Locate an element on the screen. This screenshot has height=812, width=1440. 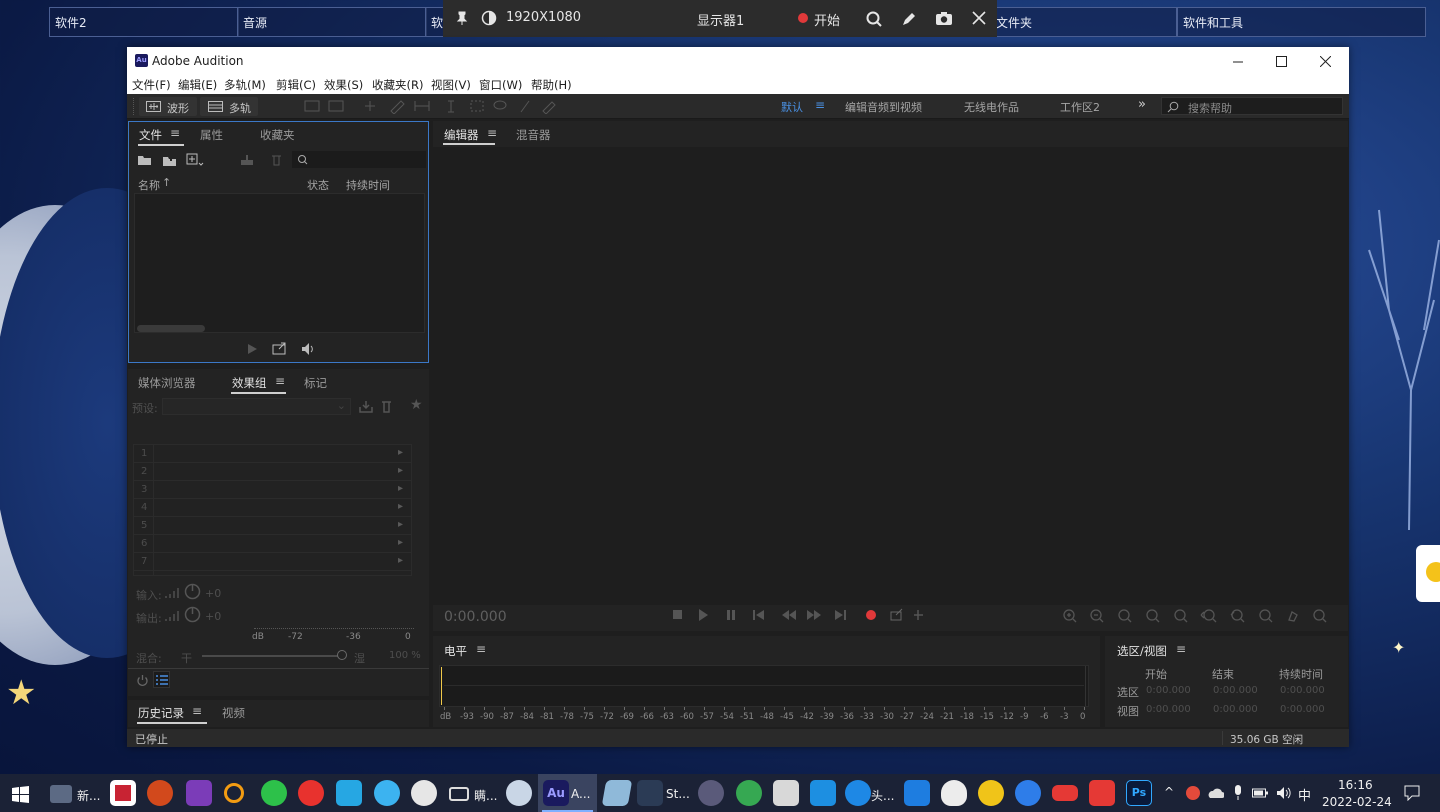
history-menu-icon: ≡ is located at coordinates (197, 711).